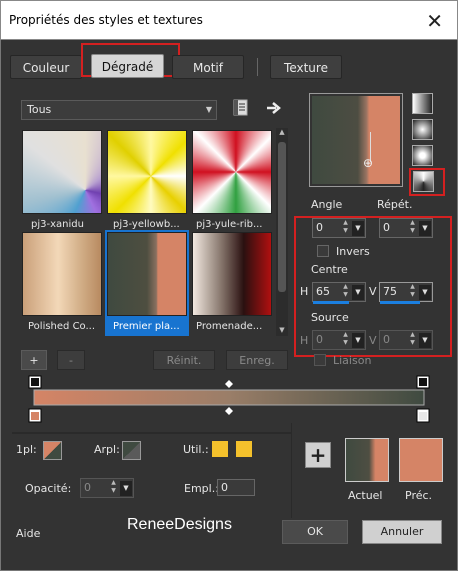  I want to click on gradient-thumb-promenade, so click(232, 274).